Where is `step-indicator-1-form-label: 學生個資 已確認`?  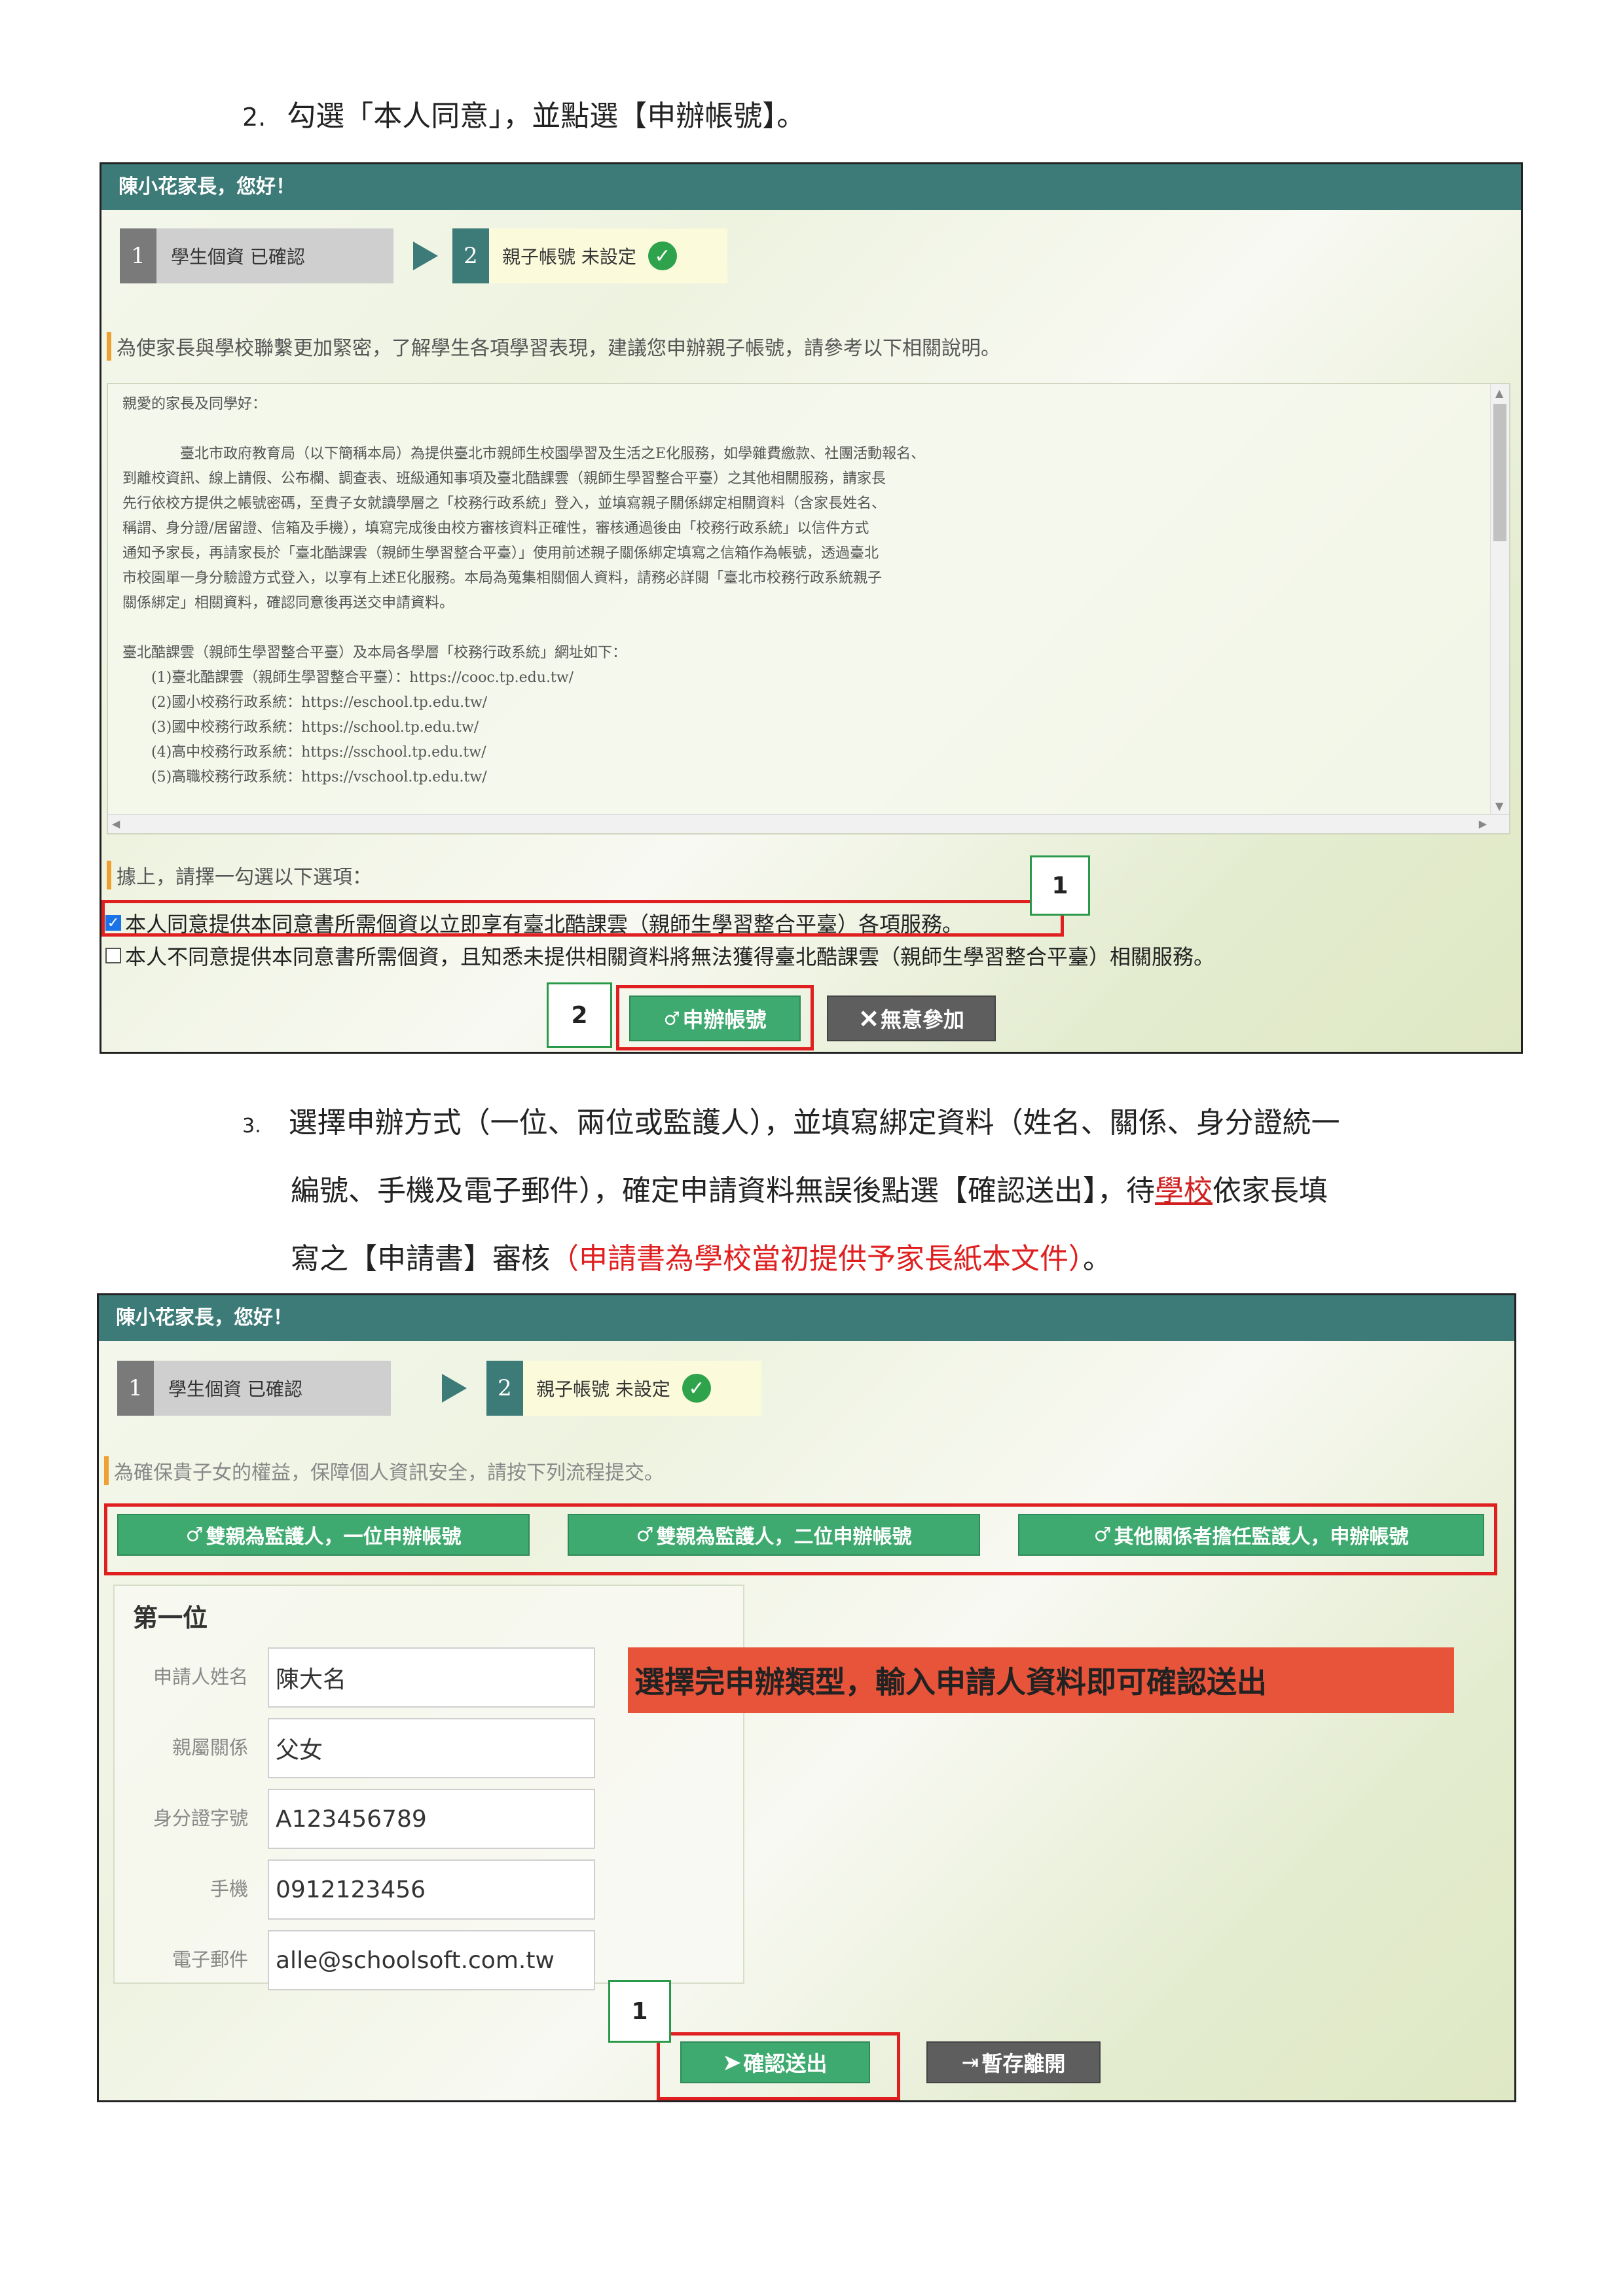
step-indicator-1-form-label: 學生個資 已確認 is located at coordinates (235, 1389).